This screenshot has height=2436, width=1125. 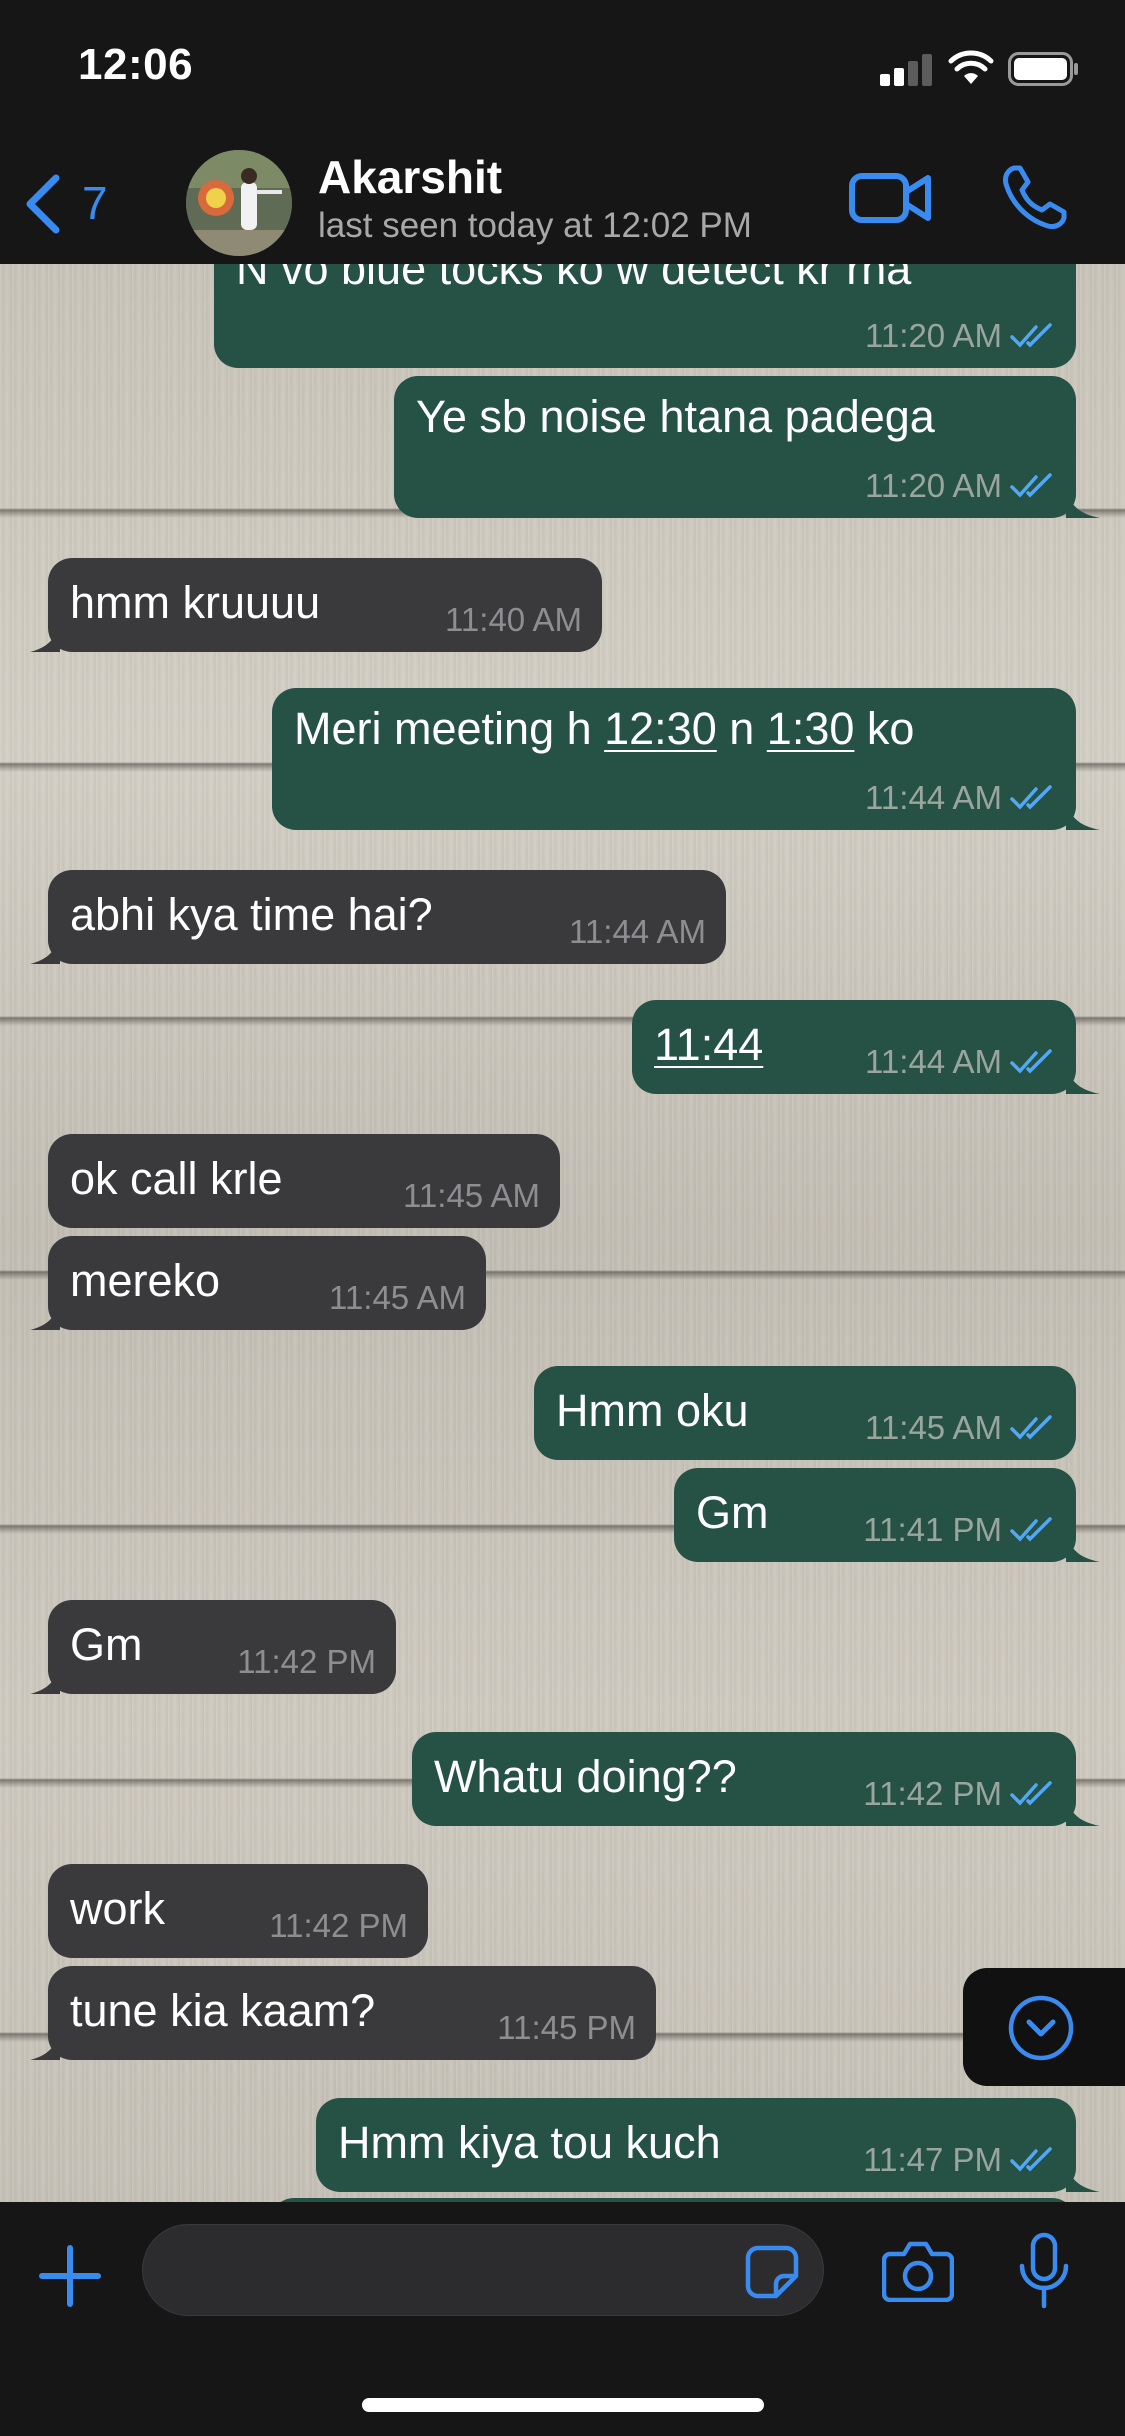 I want to click on message-text: hmm kruuuu, so click(x=195, y=602).